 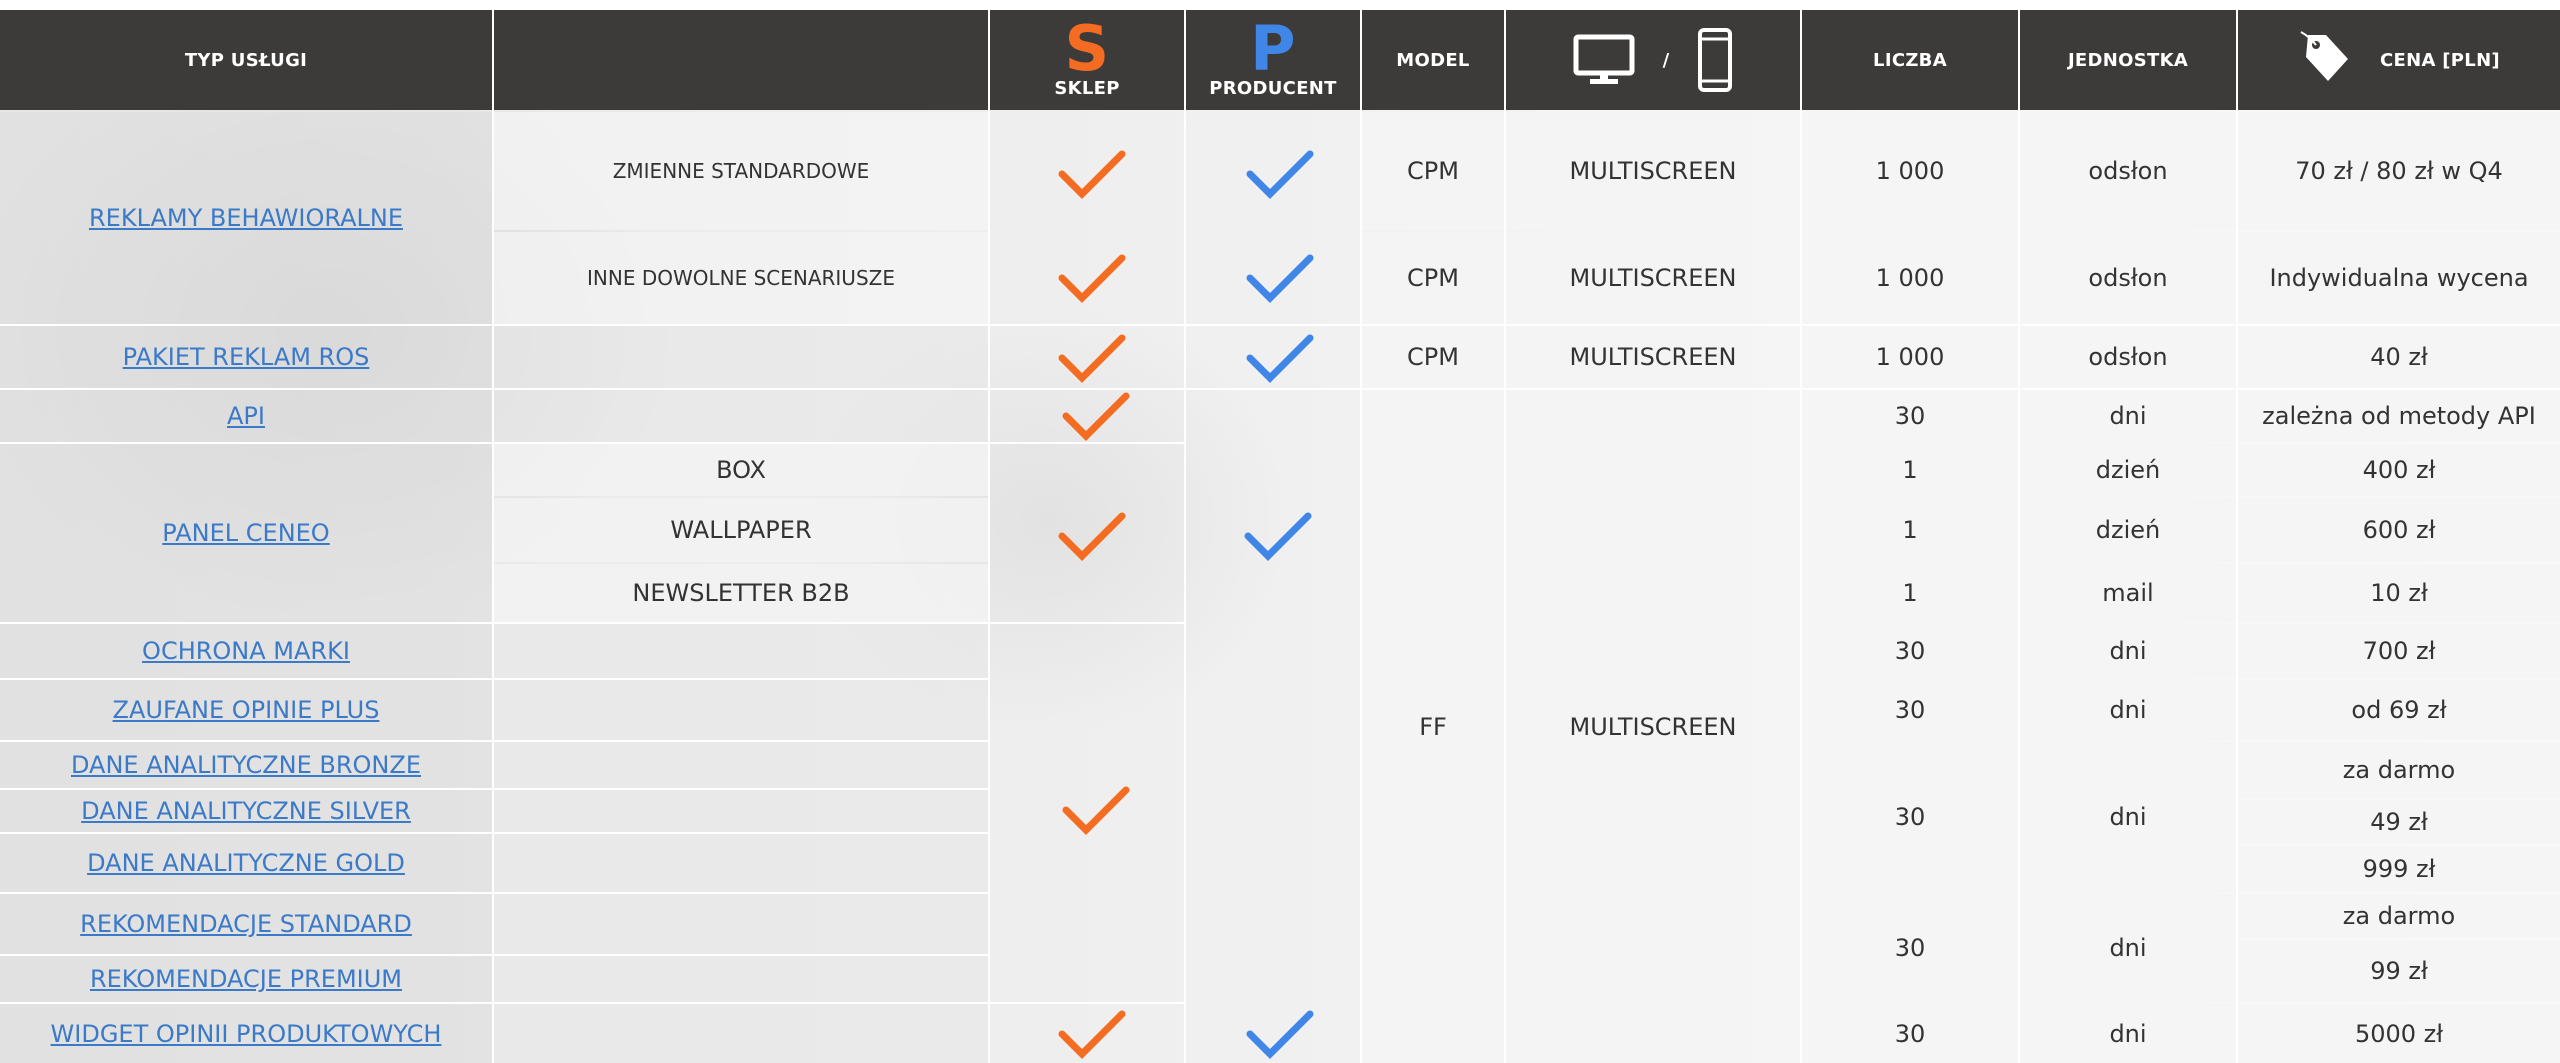 I want to click on model-cell: CPM, so click(x=1433, y=357).